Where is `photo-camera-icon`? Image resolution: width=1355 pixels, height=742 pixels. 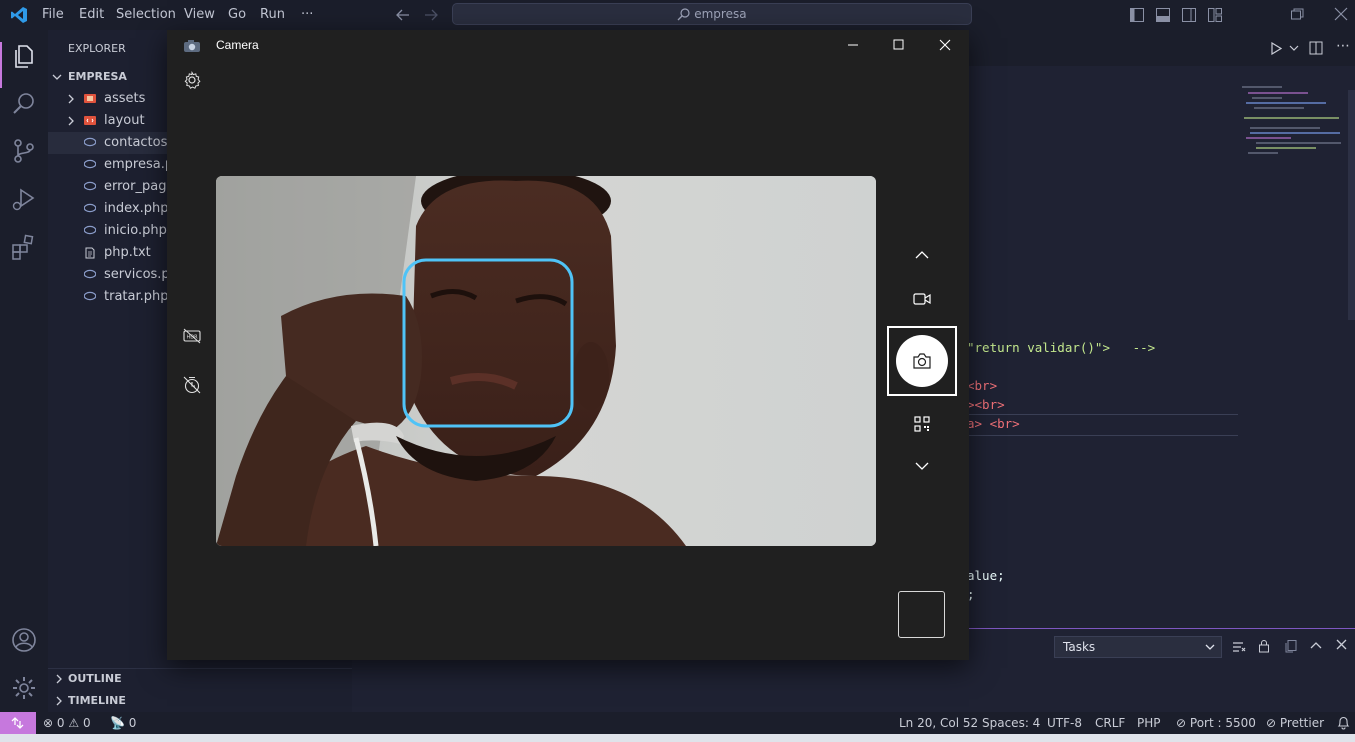 photo-camera-icon is located at coordinates (922, 361).